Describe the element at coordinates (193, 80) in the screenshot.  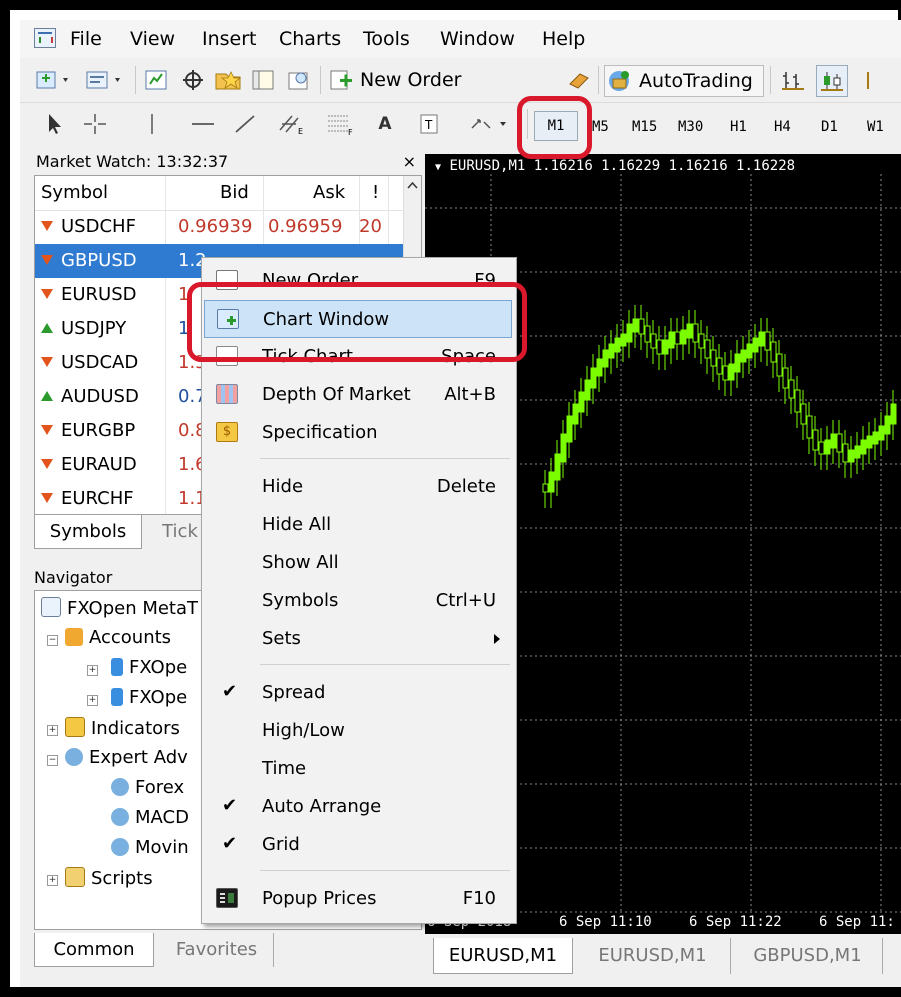
I see `crosshair-data-window-icon` at that location.